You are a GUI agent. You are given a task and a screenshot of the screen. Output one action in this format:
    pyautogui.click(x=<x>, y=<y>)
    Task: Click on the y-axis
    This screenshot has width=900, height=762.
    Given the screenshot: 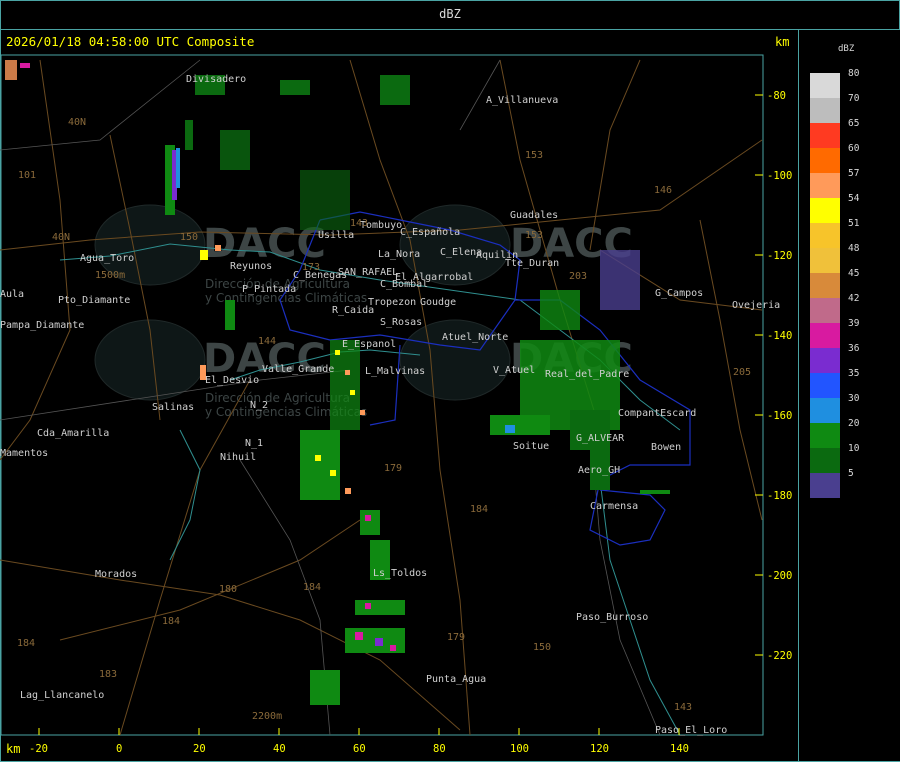 What is the action you would take?
    pyautogui.click(x=759, y=375)
    